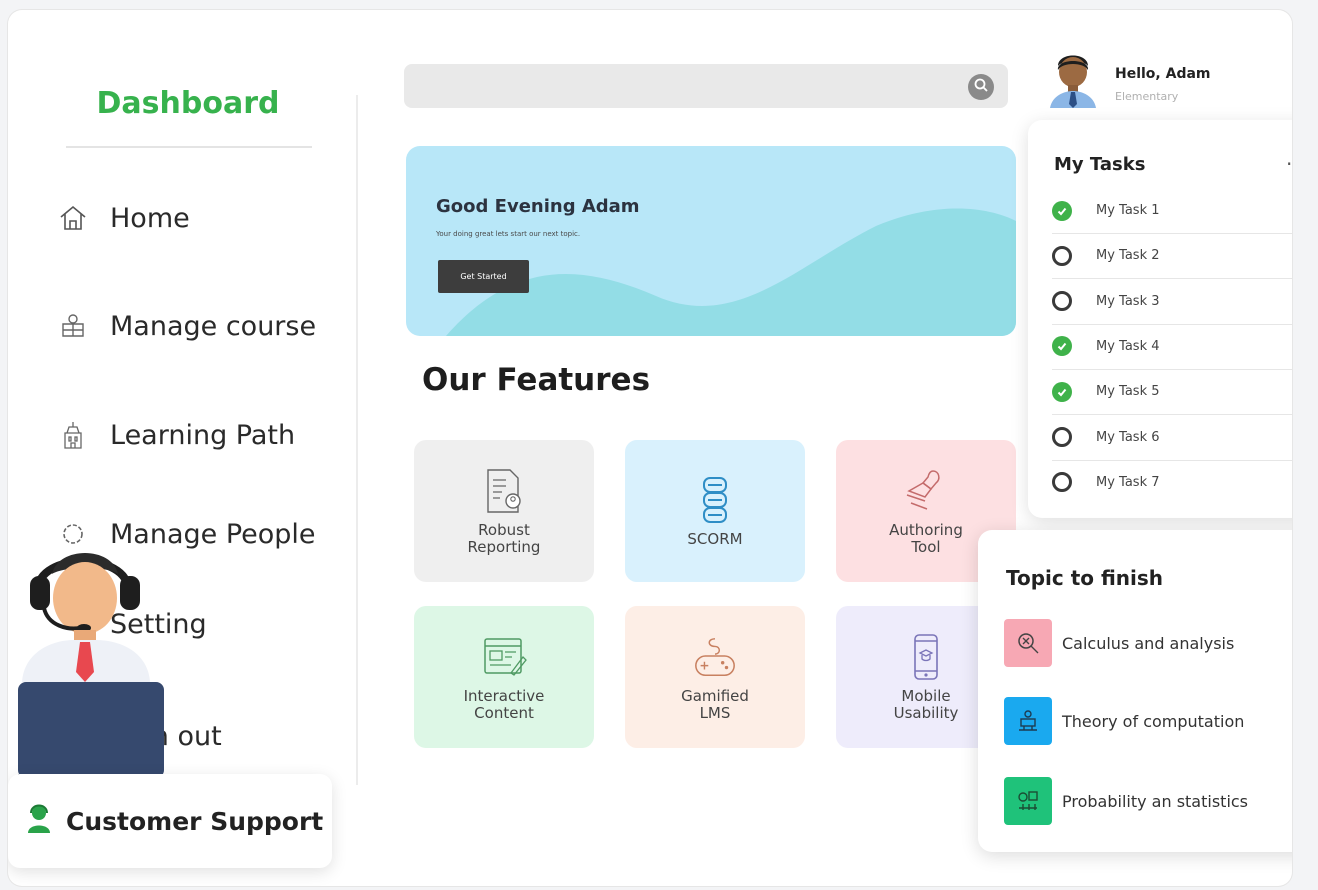 The height and width of the screenshot is (890, 1318). What do you see at coordinates (188, 103) in the screenshot?
I see `brand-title: Dashboard` at bounding box center [188, 103].